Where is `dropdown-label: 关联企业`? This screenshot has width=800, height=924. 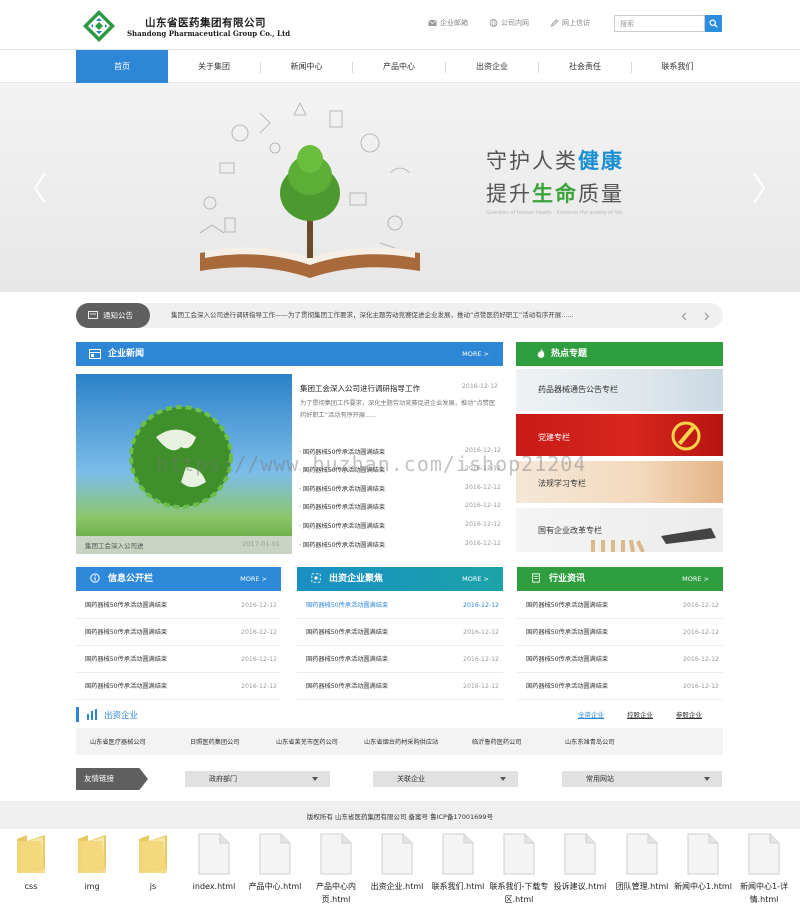 dropdown-label: 关联企业 is located at coordinates (411, 779).